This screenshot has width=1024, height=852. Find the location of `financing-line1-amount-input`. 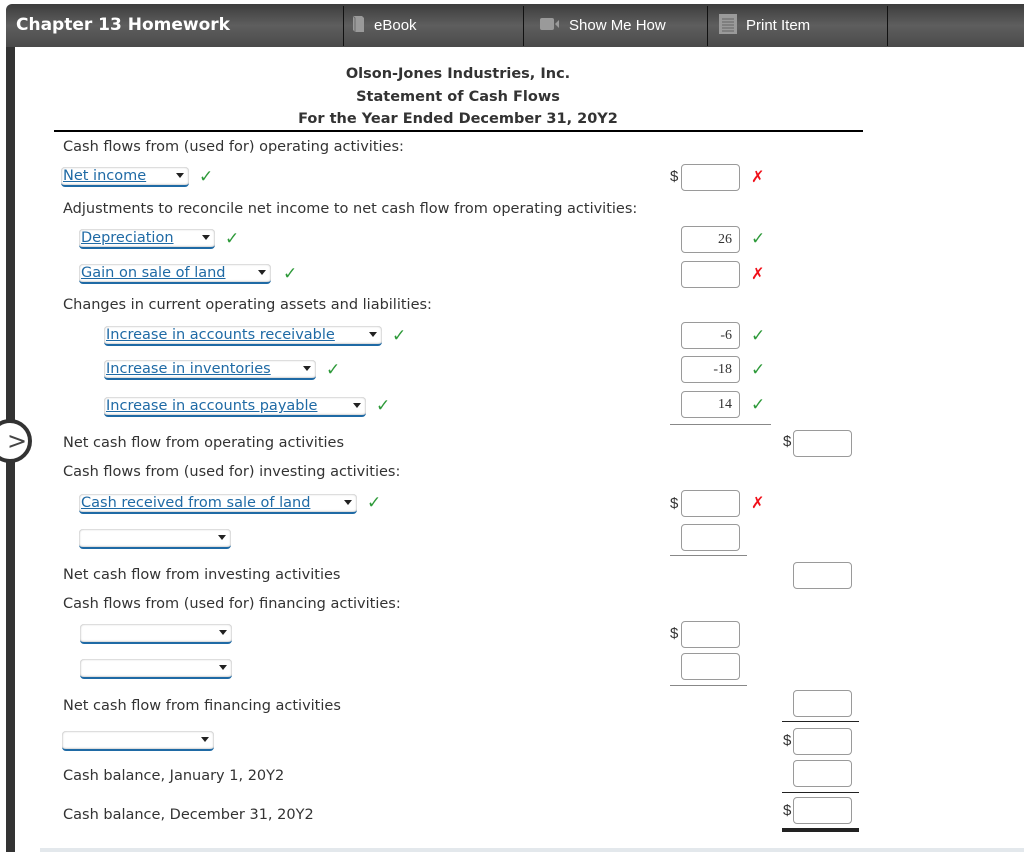

financing-line1-amount-input is located at coordinates (710, 634).